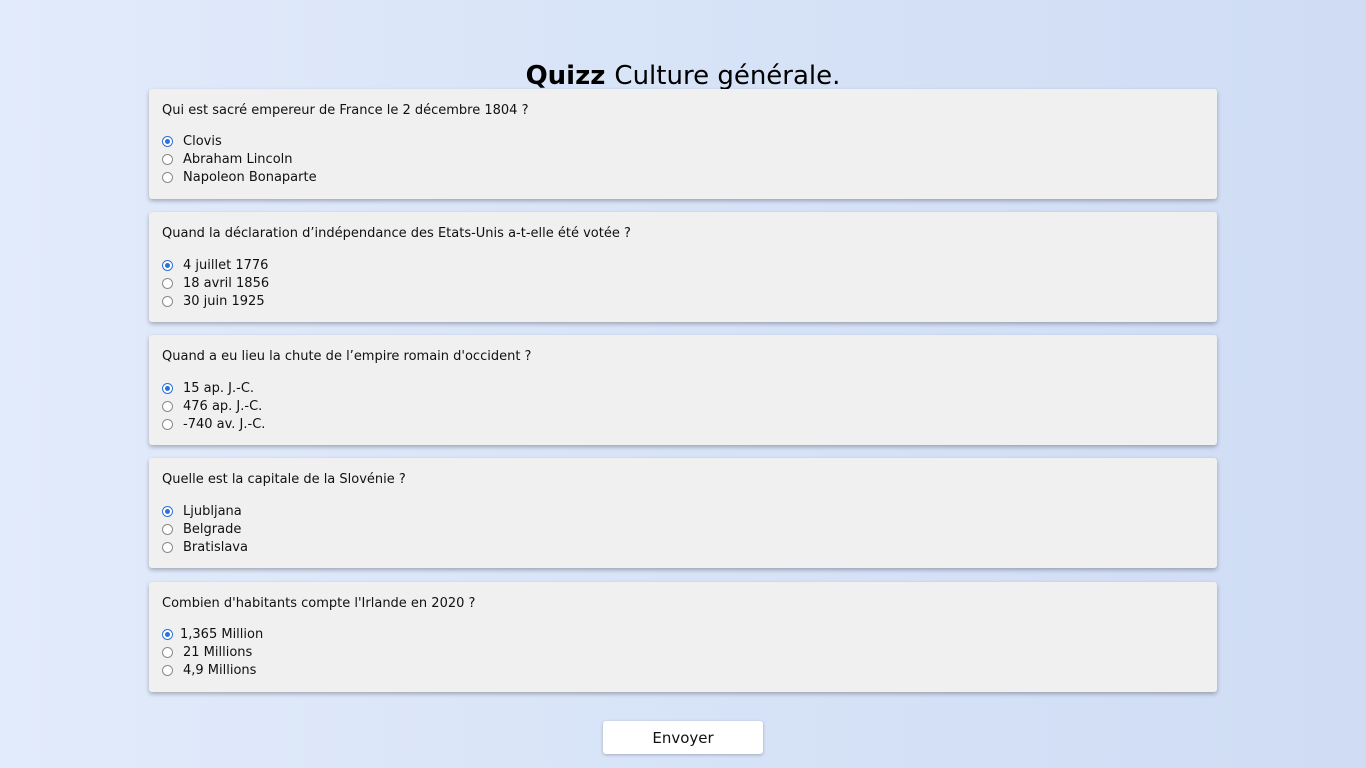 This screenshot has width=1366, height=768. Describe the element at coordinates (220, 670) in the screenshot. I see `option-label: 4,9 Millions` at that location.